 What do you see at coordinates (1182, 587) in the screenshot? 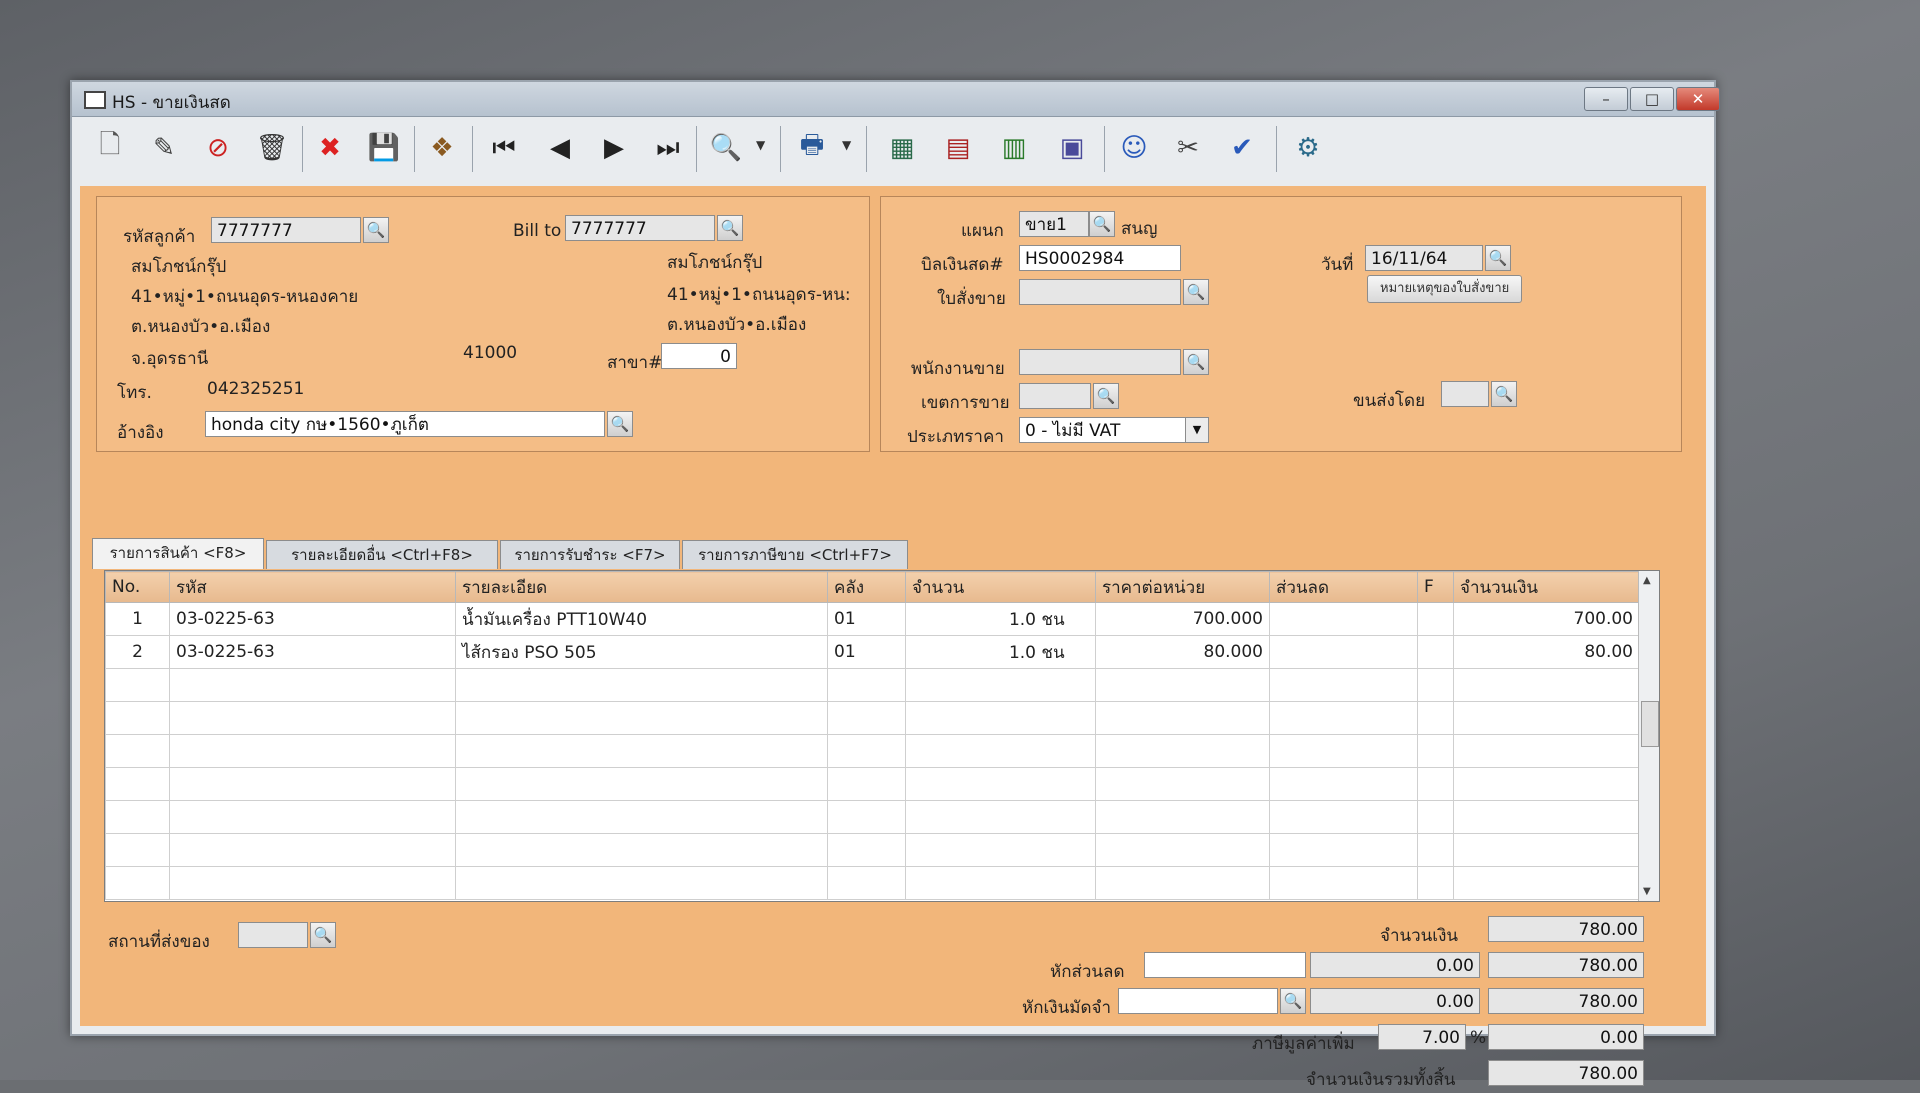
I see `col-unit-price: ราคาต่อหน่วย` at bounding box center [1182, 587].